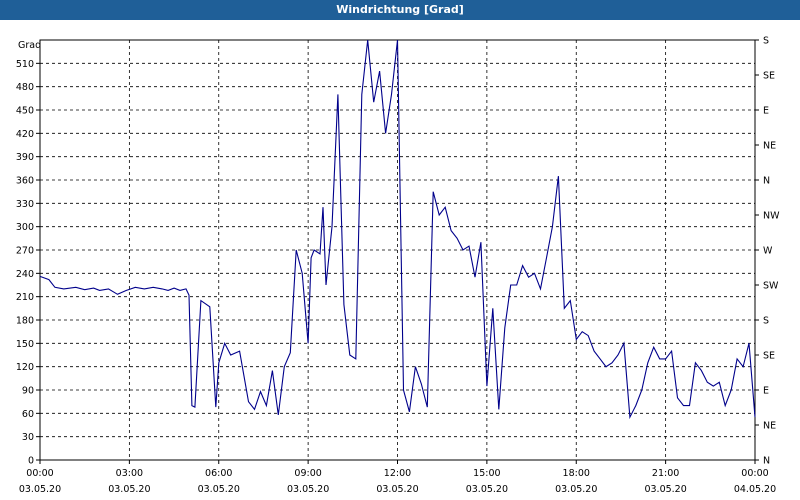 This screenshot has width=800, height=500. I want to click on y-tick-label: 0, so click(31, 461).